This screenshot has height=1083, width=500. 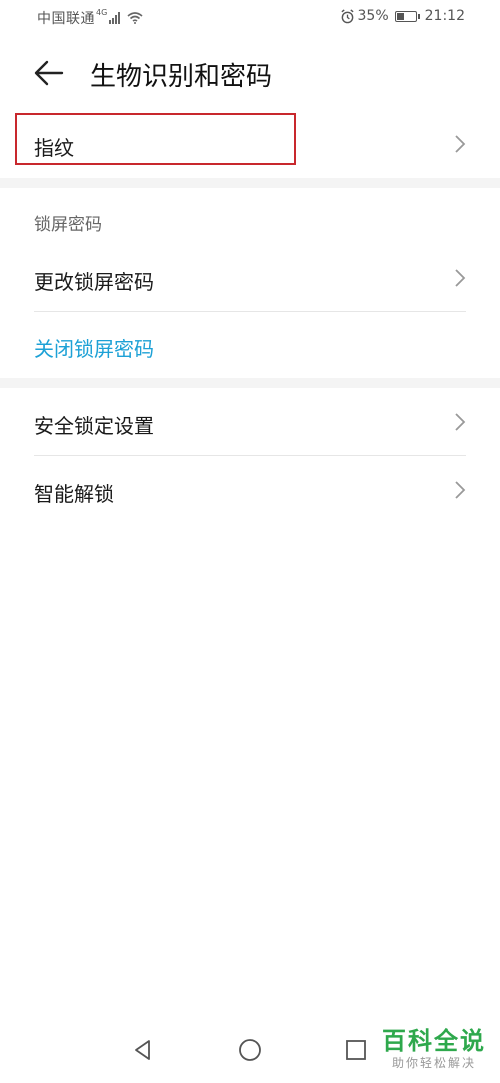 I want to click on network-type: 4G, so click(x=102, y=12).